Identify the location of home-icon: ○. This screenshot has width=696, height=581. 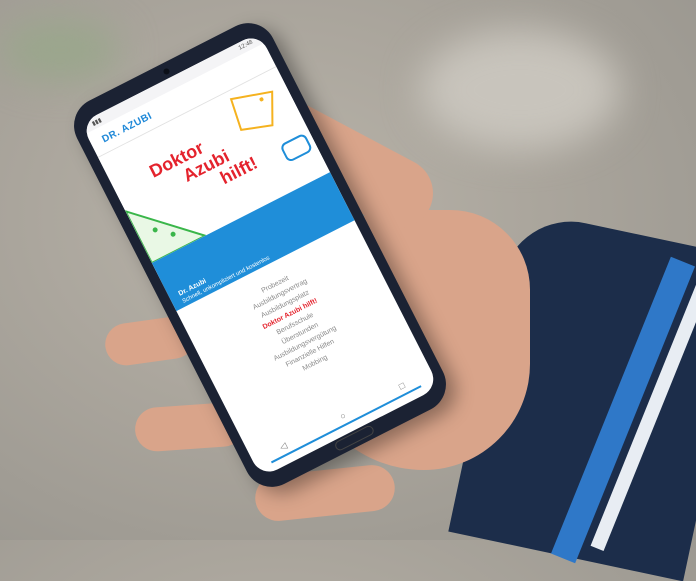
(342, 415).